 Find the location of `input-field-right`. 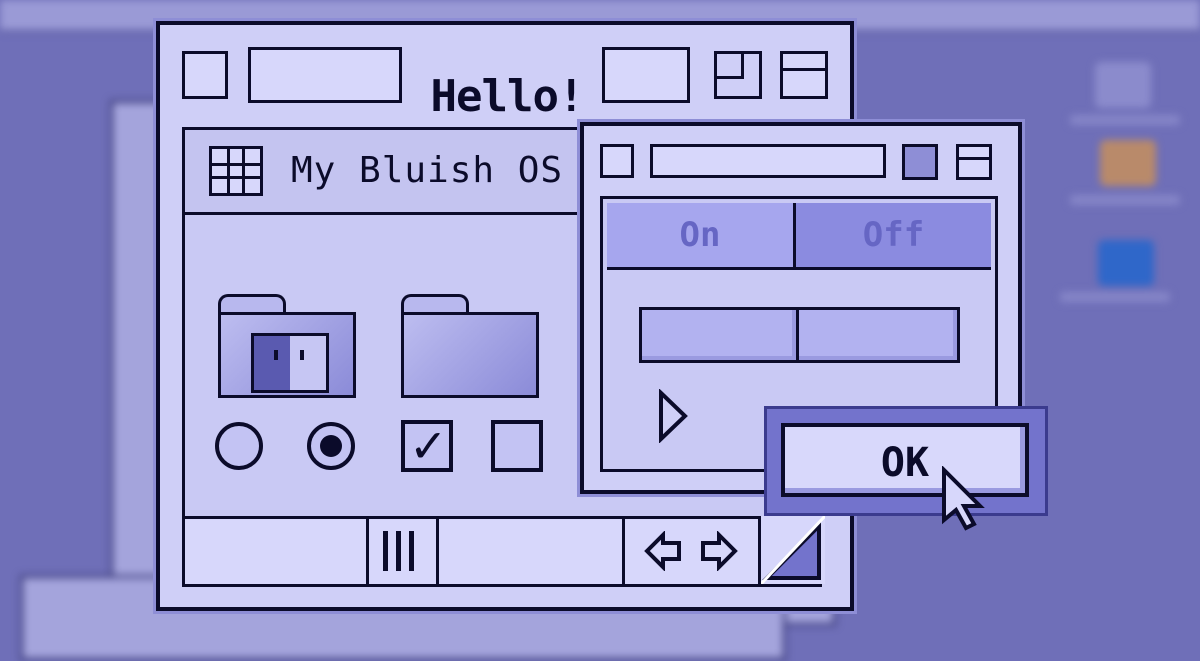

input-field-right is located at coordinates (878, 335).